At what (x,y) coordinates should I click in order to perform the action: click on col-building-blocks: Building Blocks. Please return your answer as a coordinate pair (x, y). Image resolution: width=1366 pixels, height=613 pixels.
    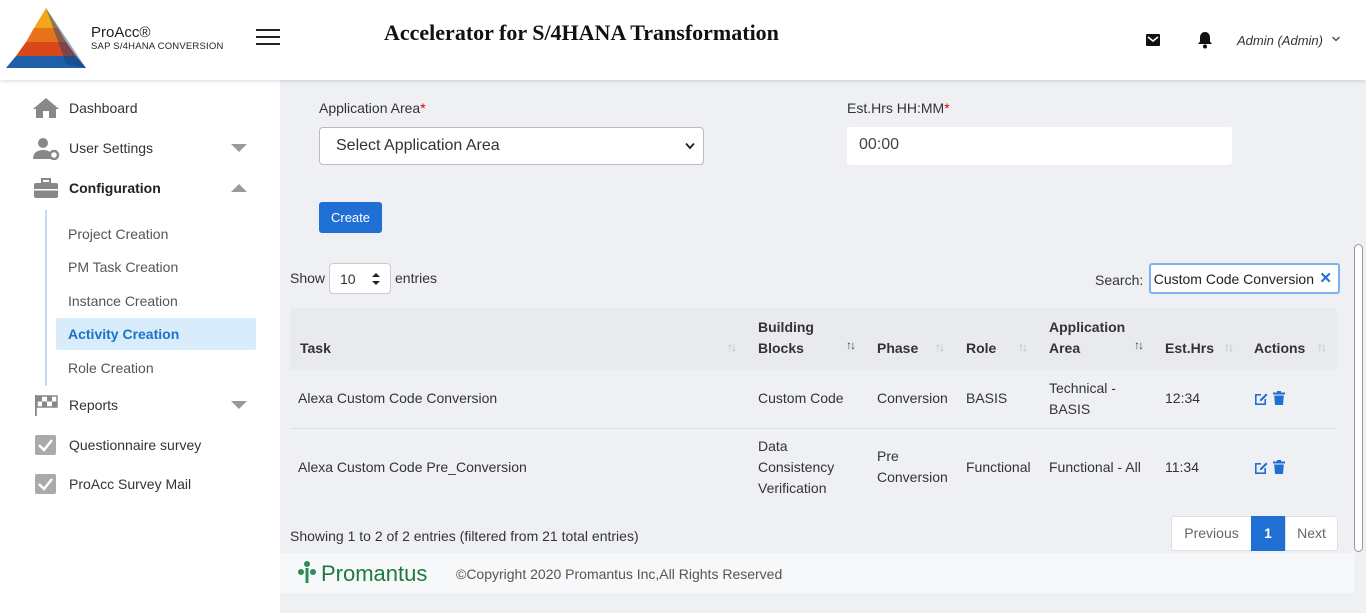
    Looking at the image, I should click on (786, 338).